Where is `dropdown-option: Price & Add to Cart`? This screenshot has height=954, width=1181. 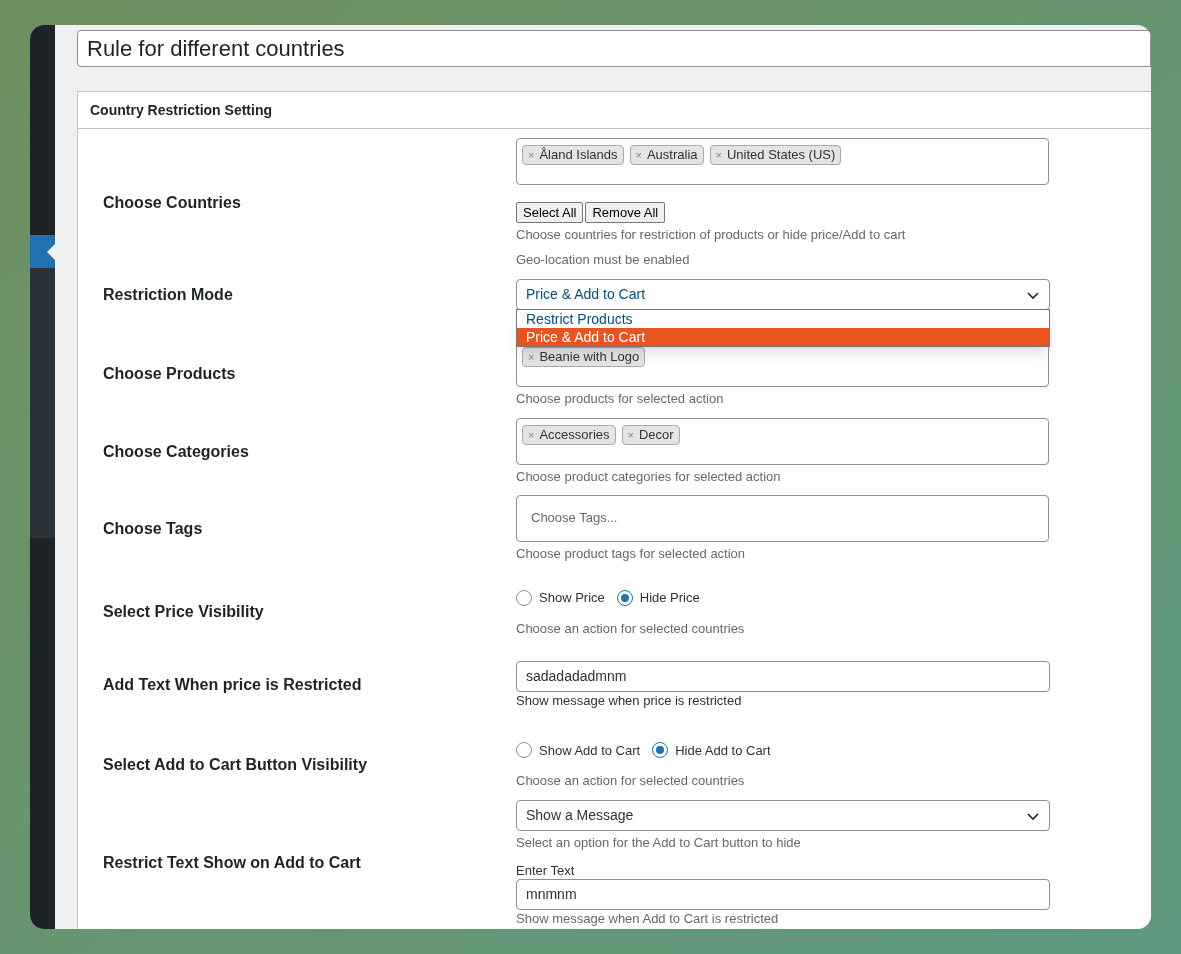 dropdown-option: Price & Add to Cart is located at coordinates (783, 337).